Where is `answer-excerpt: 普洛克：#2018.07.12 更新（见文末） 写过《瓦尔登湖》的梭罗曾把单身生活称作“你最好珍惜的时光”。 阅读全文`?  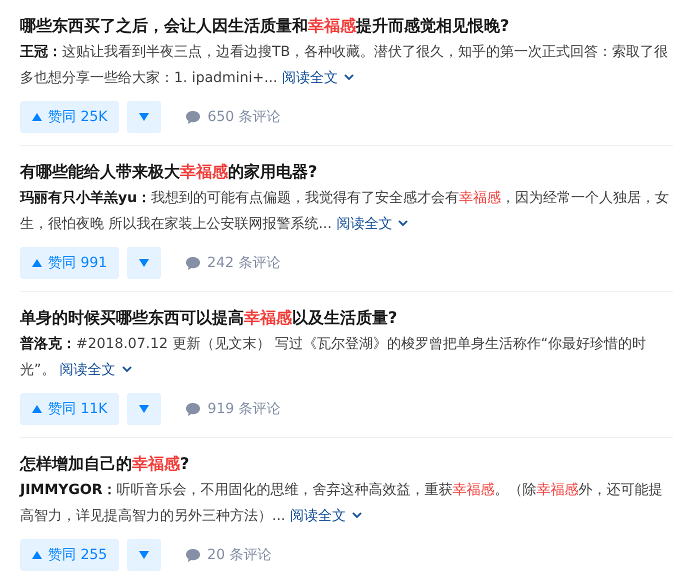 answer-excerpt: 普洛克：#2018.07.12 更新（见文末） 写过《瓦尔登湖》的梭罗曾把单身生活称作“你最好珍惜的时光”。 阅读全文 is located at coordinates (334, 357).